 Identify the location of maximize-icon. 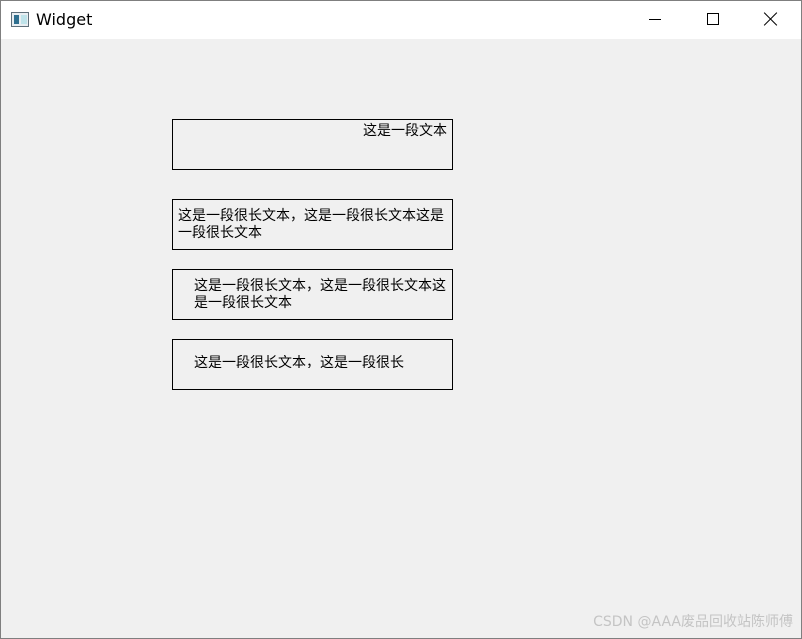
(713, 19).